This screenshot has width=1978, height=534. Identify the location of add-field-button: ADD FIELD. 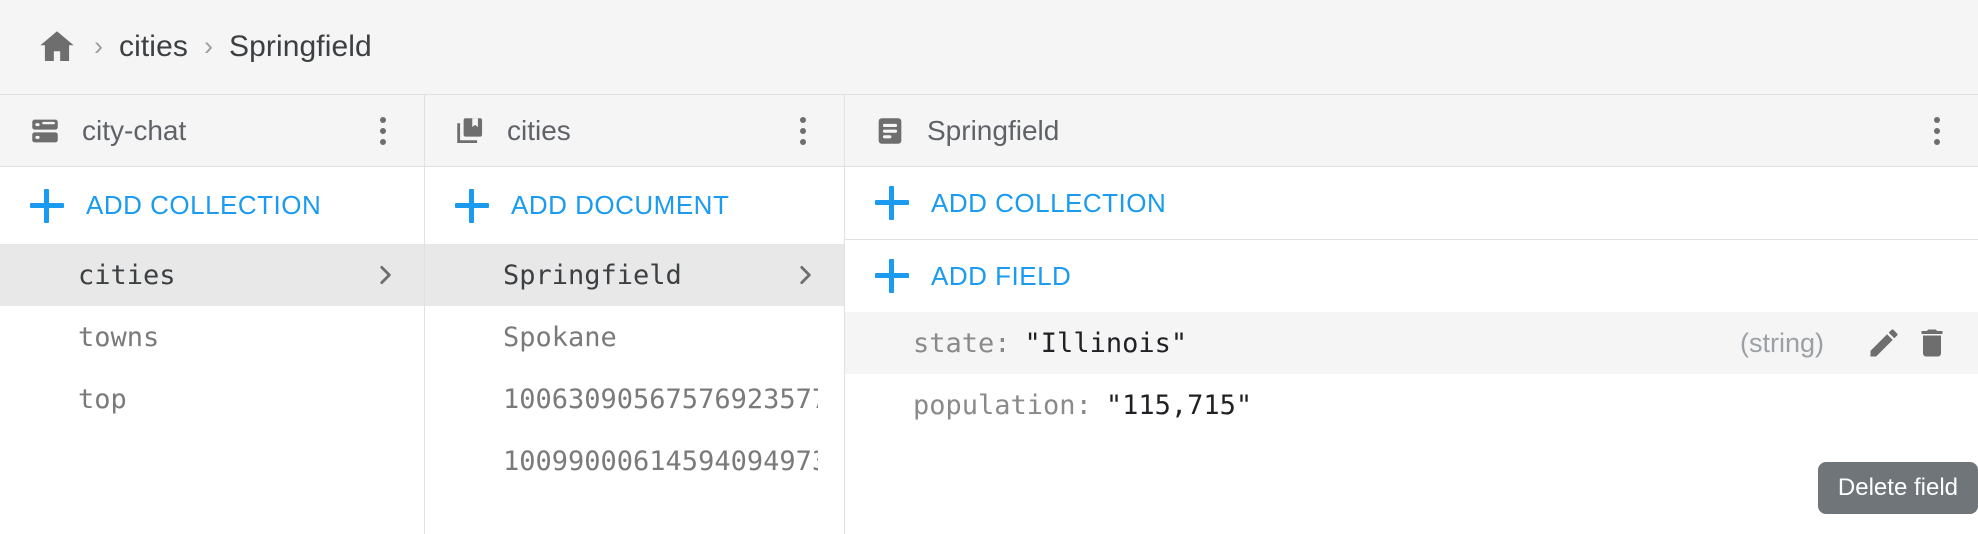
(1411, 276).